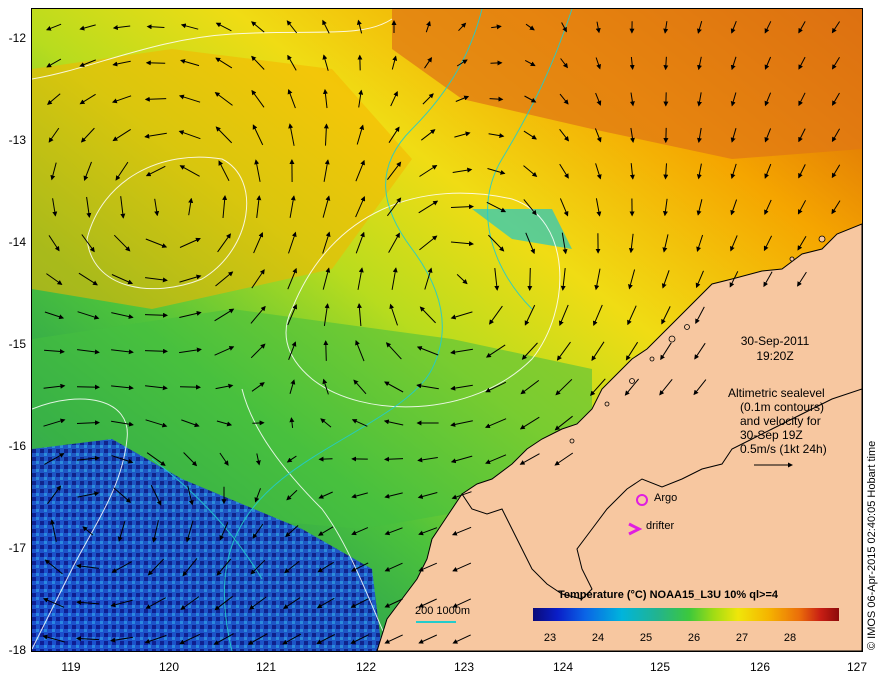 The image size is (880, 680). I want to click on bathymetry-legend-label: 200 1000m, so click(443, 611).